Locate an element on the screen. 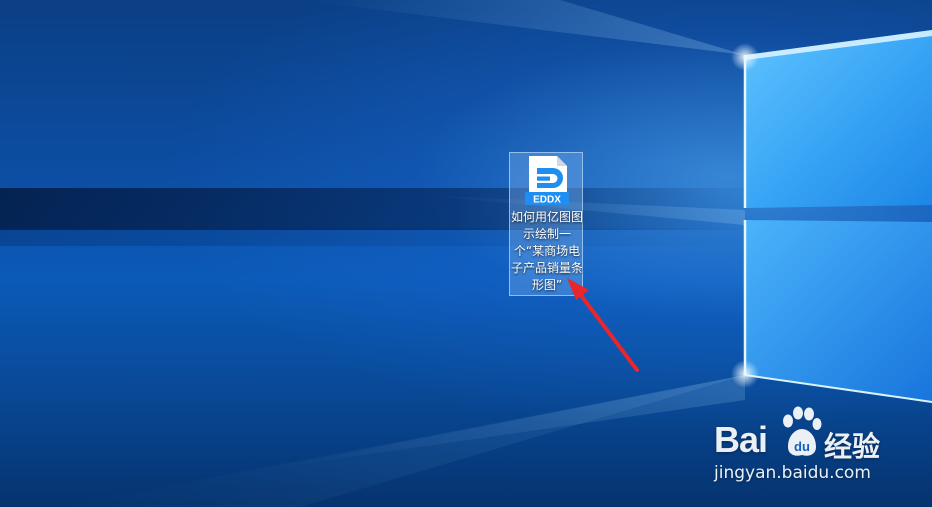 This screenshot has width=932, height=507. paw-logo-icon: du is located at coordinates (802, 431).